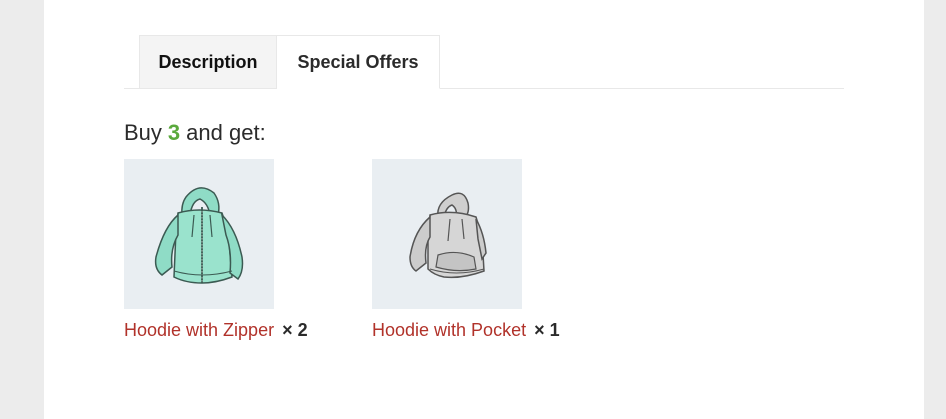 The width and height of the screenshot is (946, 419). I want to click on product-link: Hoodie with Pocket, so click(449, 330).